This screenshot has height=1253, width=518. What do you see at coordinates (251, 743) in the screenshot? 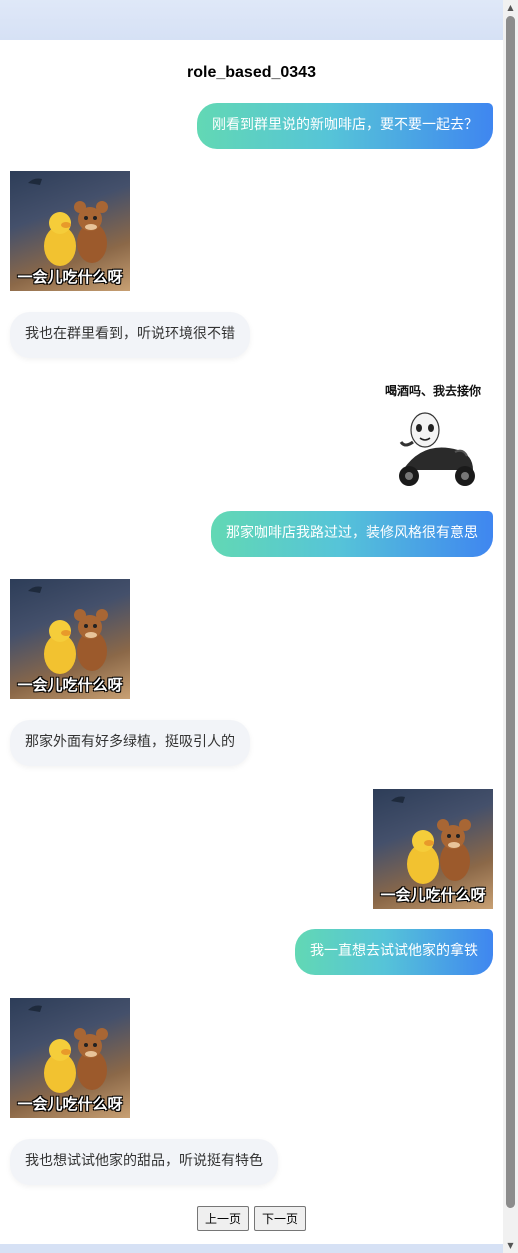
I see `message-row: 那家外面有好多绿植，挺吸引人的` at bounding box center [251, 743].